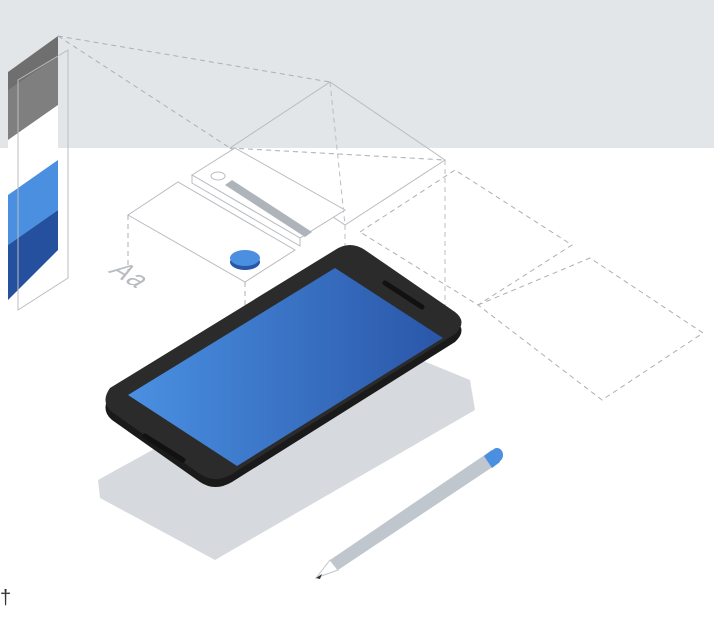 This screenshot has width=714, height=626. Describe the element at coordinates (6, 598) in the screenshot. I see `corner-glyph: †` at that location.